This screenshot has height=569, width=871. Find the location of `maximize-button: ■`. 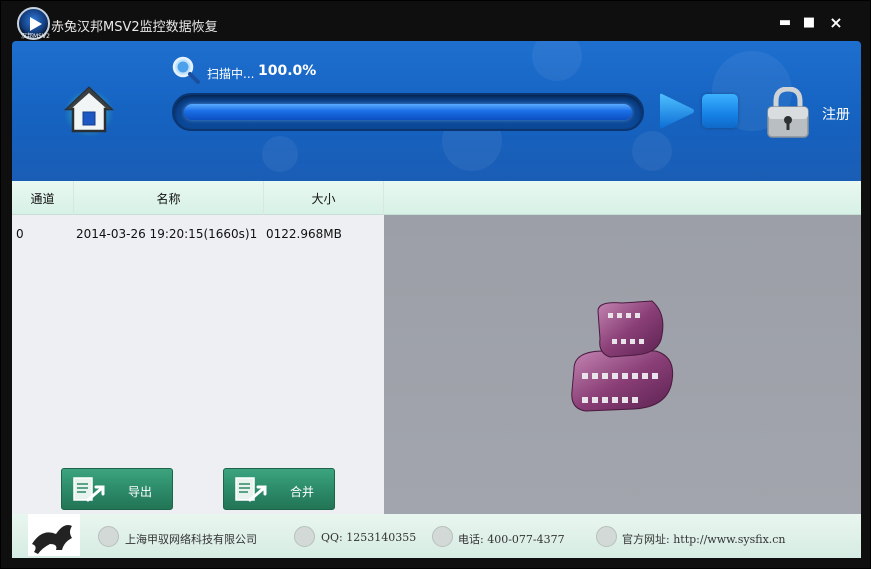

maximize-button: ■ is located at coordinates (809, 23).